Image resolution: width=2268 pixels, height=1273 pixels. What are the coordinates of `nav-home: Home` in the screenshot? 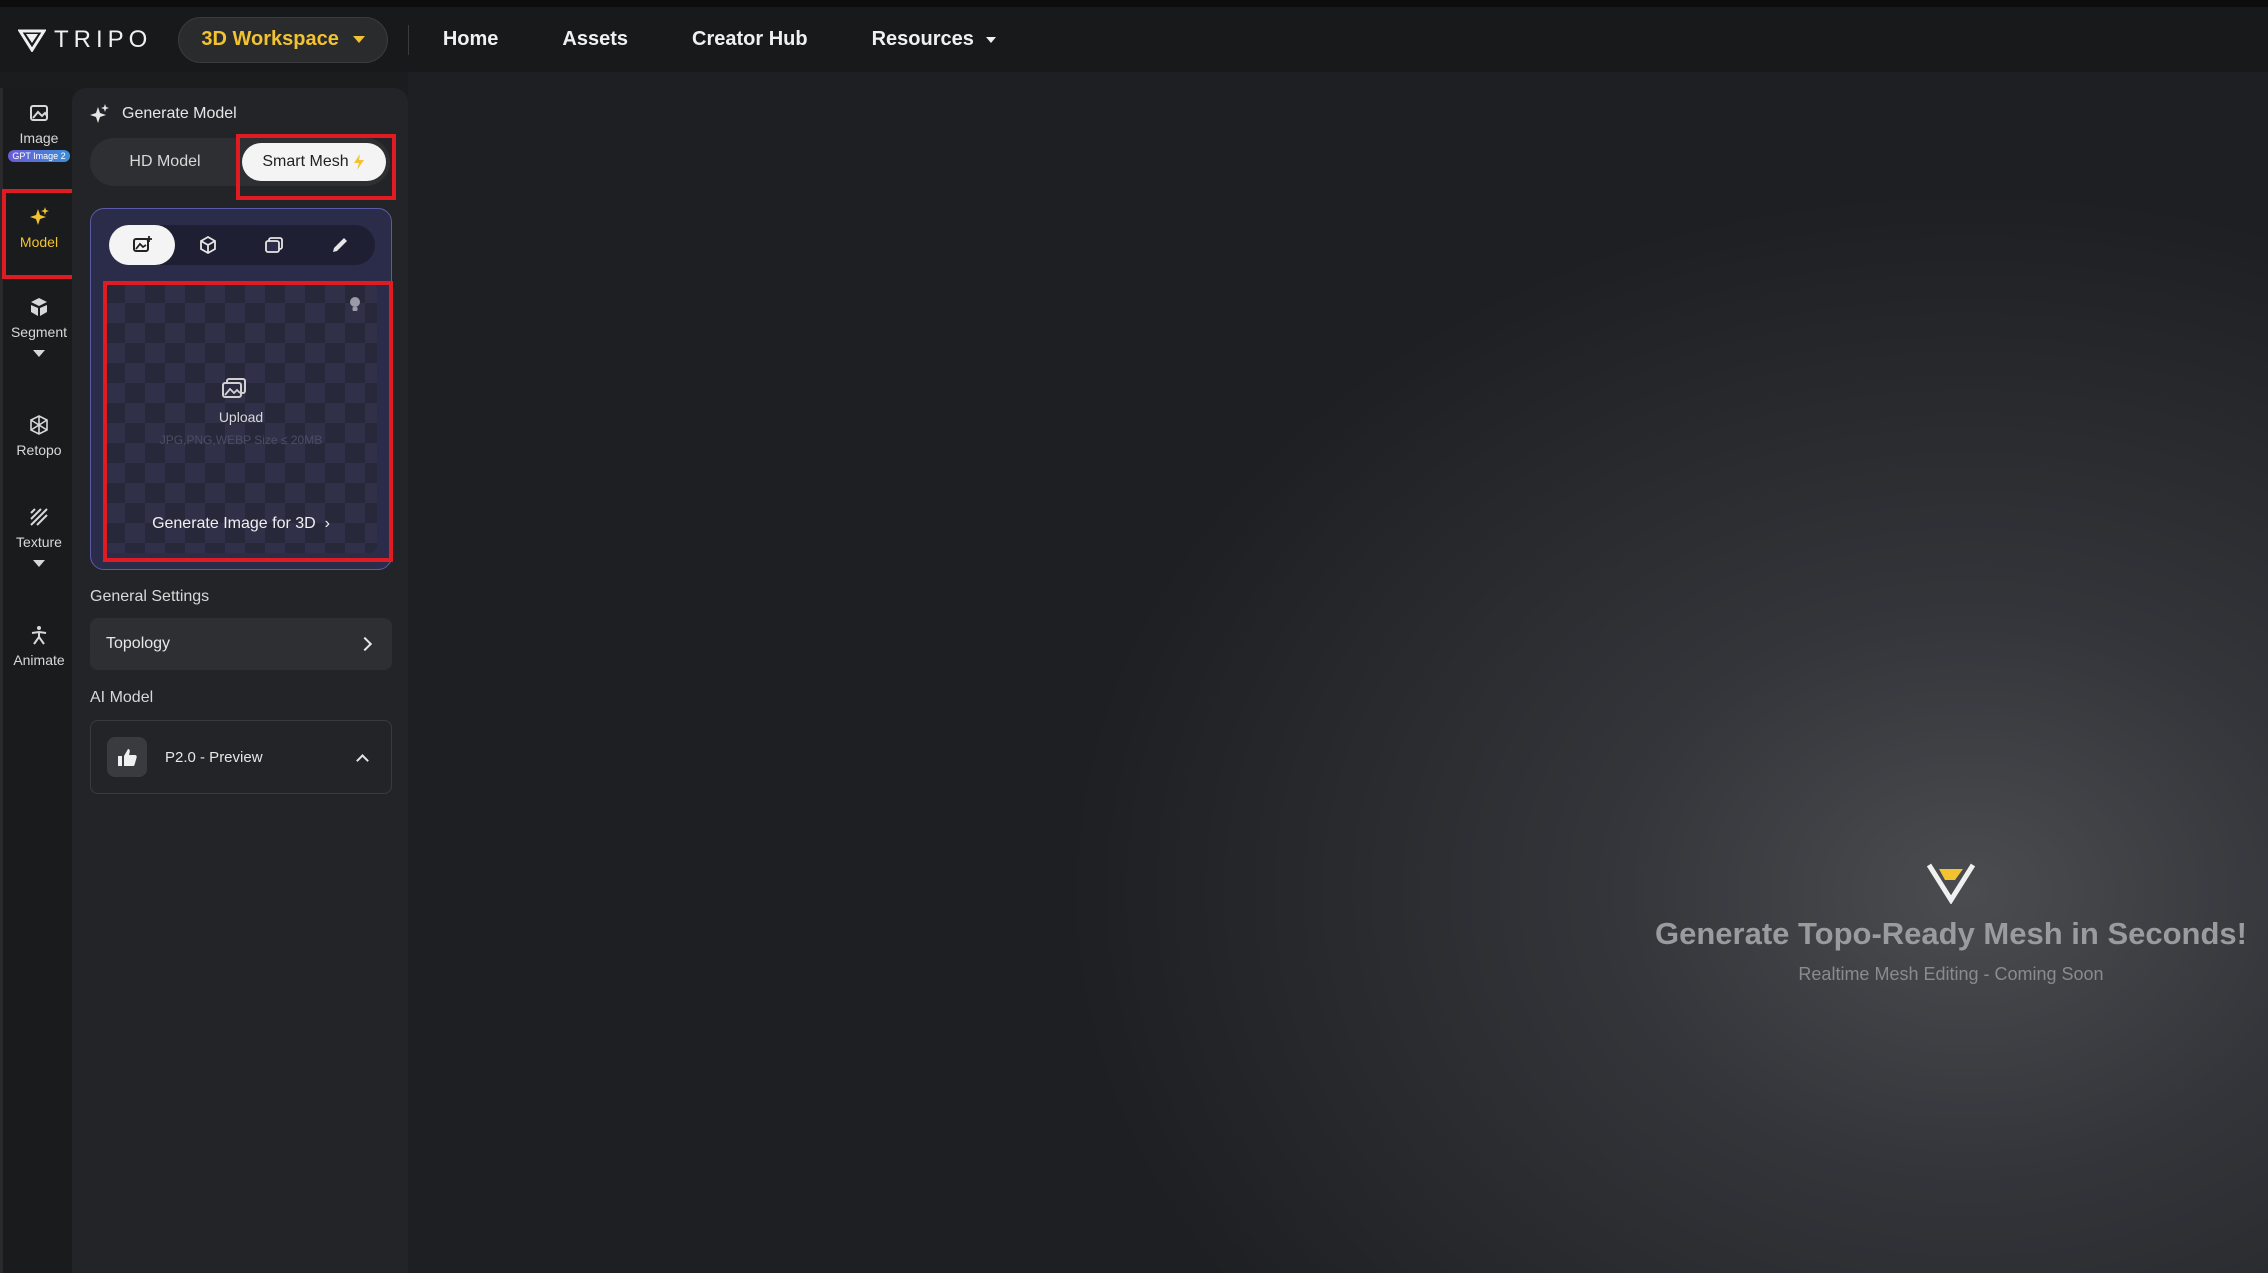 It's located at (471, 39).